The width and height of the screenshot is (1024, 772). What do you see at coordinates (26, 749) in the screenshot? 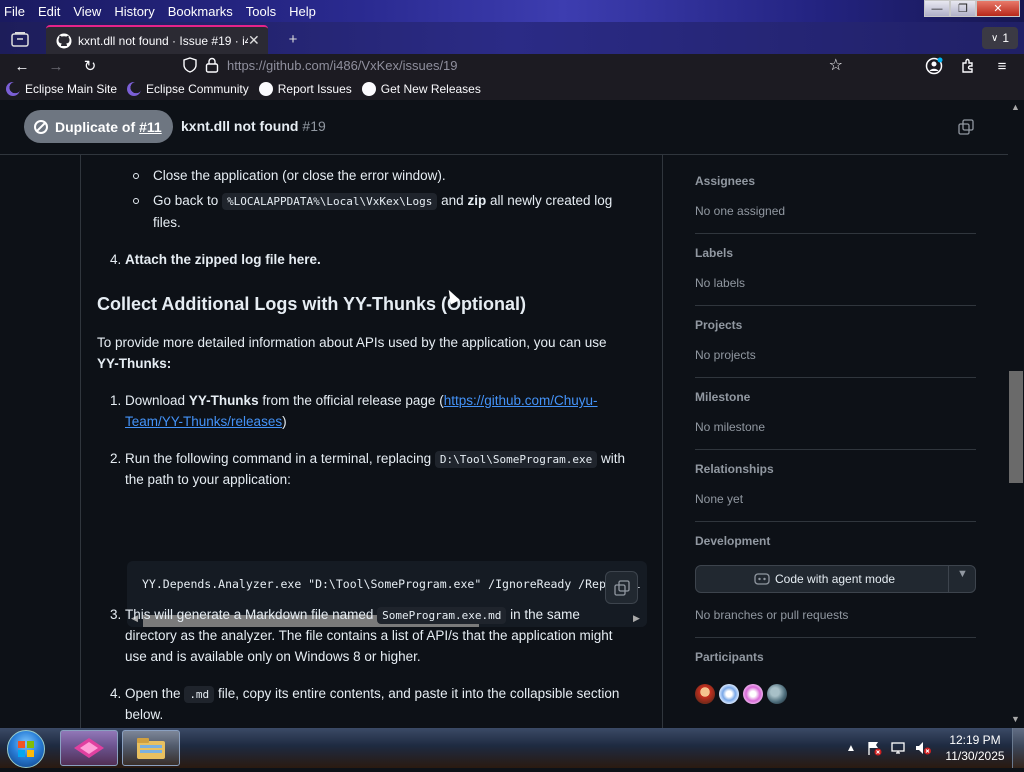
I see `start-button-windows-logo-icon` at bounding box center [26, 749].